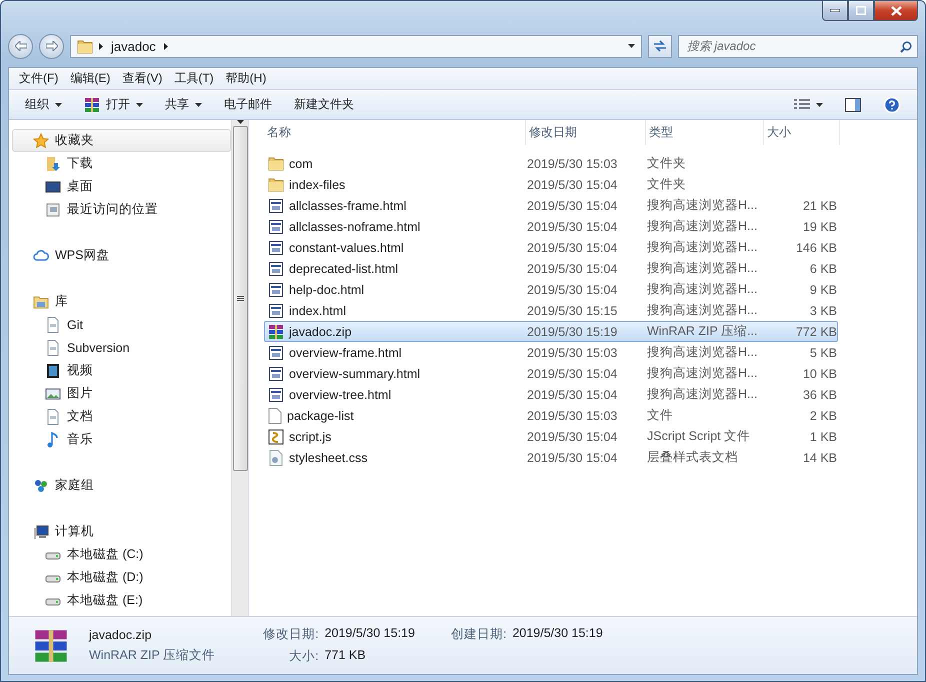 The image size is (926, 682). I want to click on address-bar: javadoc, so click(356, 46).